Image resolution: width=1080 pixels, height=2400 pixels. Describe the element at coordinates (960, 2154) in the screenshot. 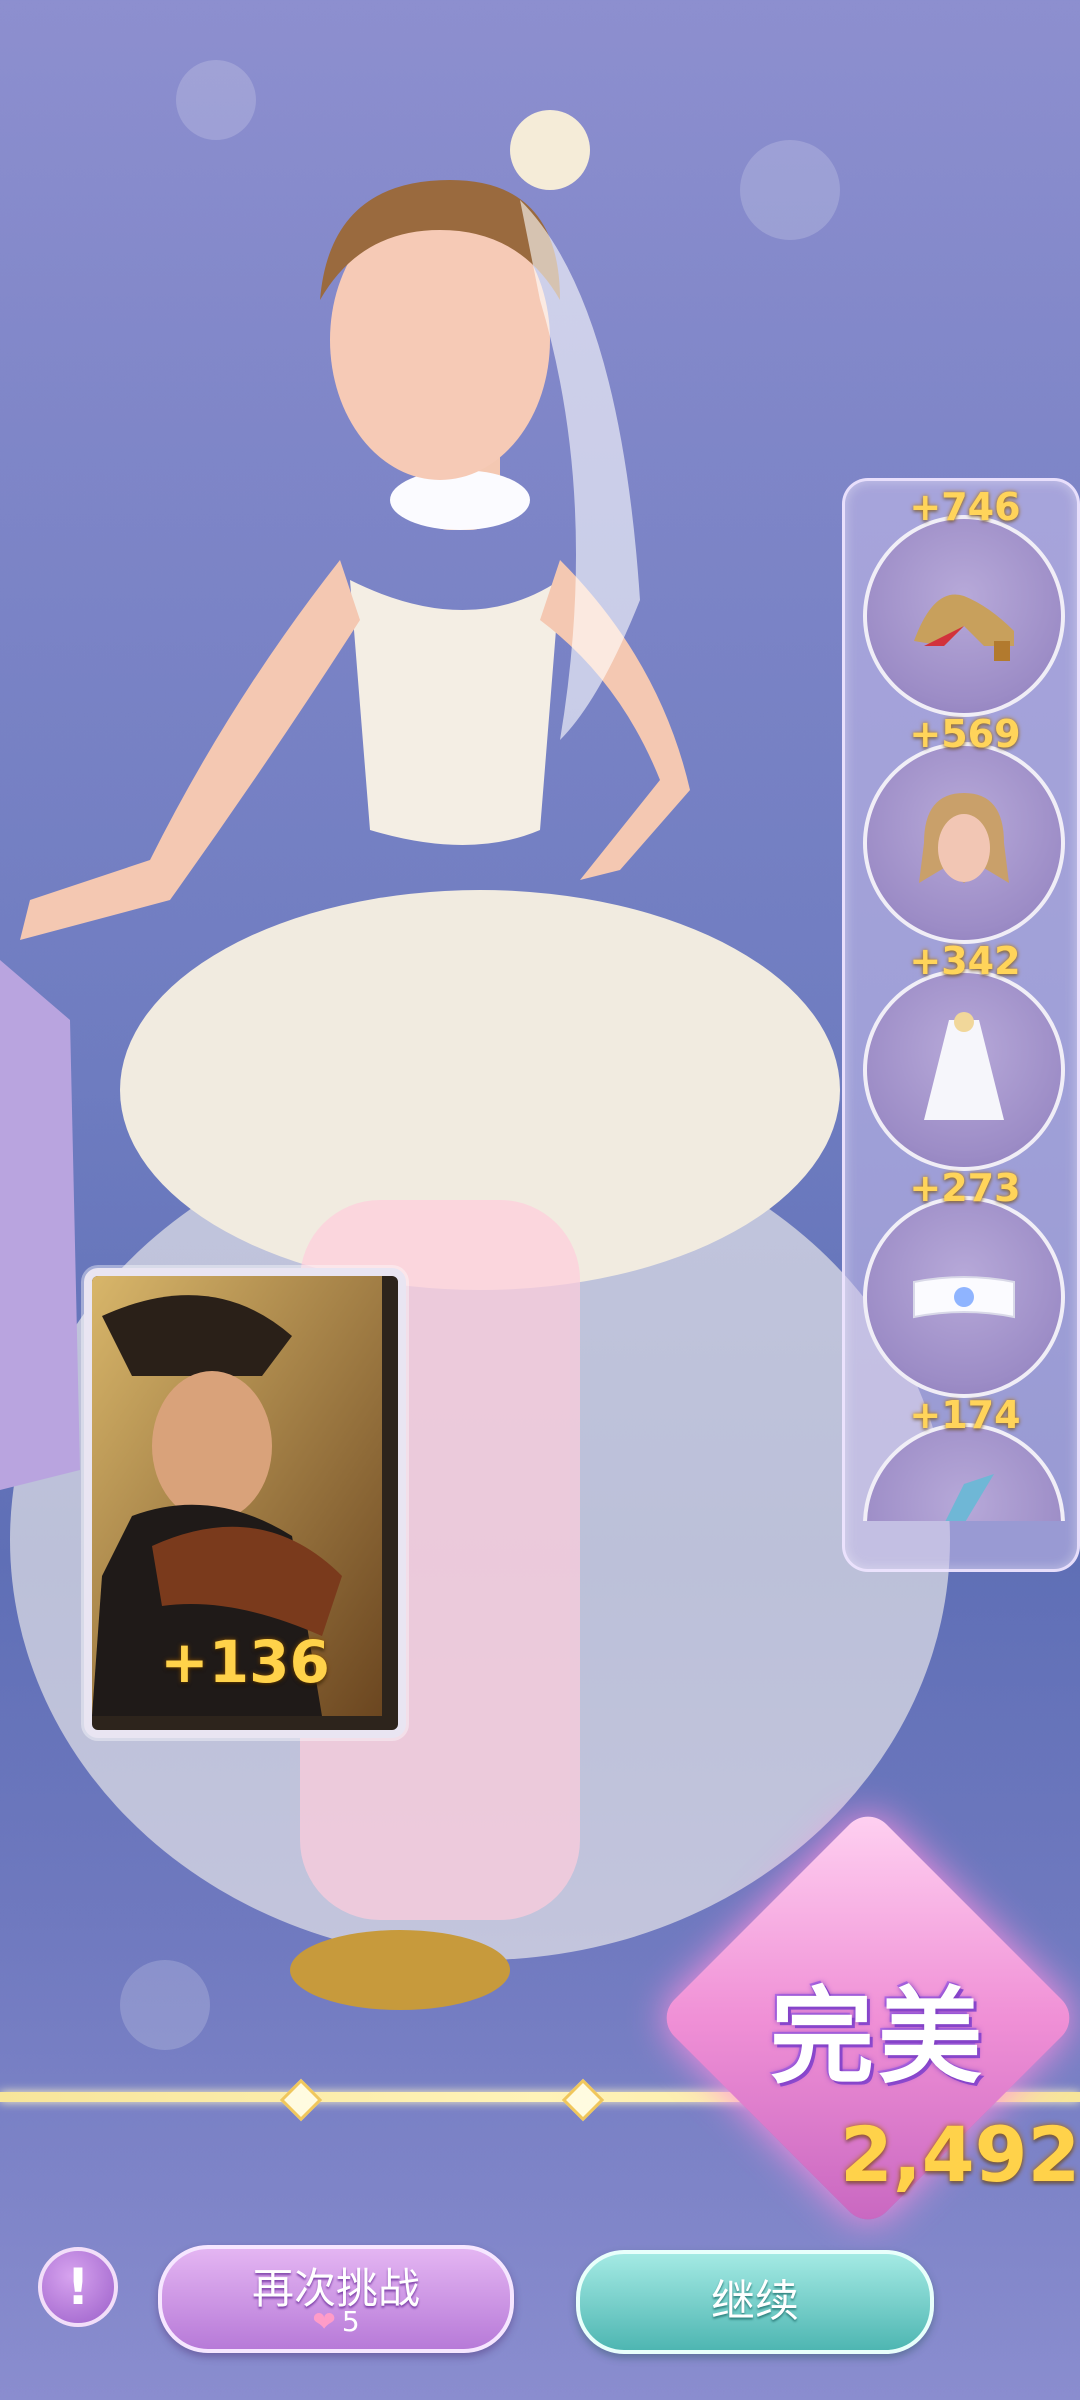

I see `total-score: 2,492` at that location.